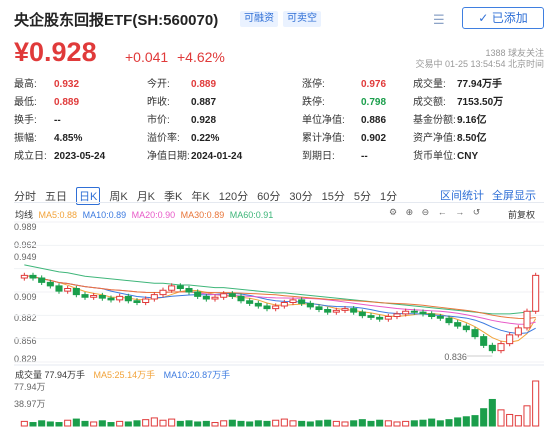  I want to click on ma5-line, so click(280, 308).